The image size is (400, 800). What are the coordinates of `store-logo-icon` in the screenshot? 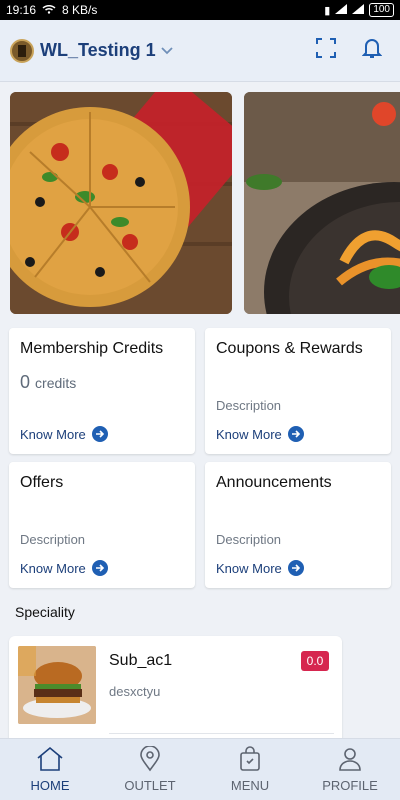 It's located at (22, 50).